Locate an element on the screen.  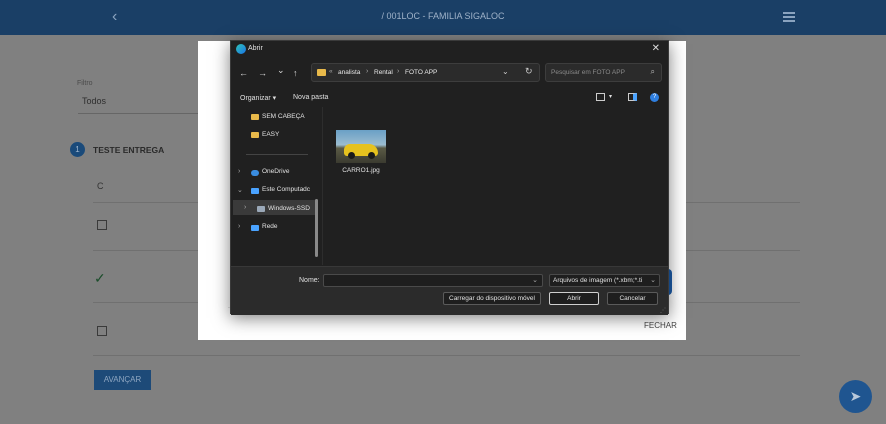
avancar-button: AVANÇAR is located at coordinates (122, 380).